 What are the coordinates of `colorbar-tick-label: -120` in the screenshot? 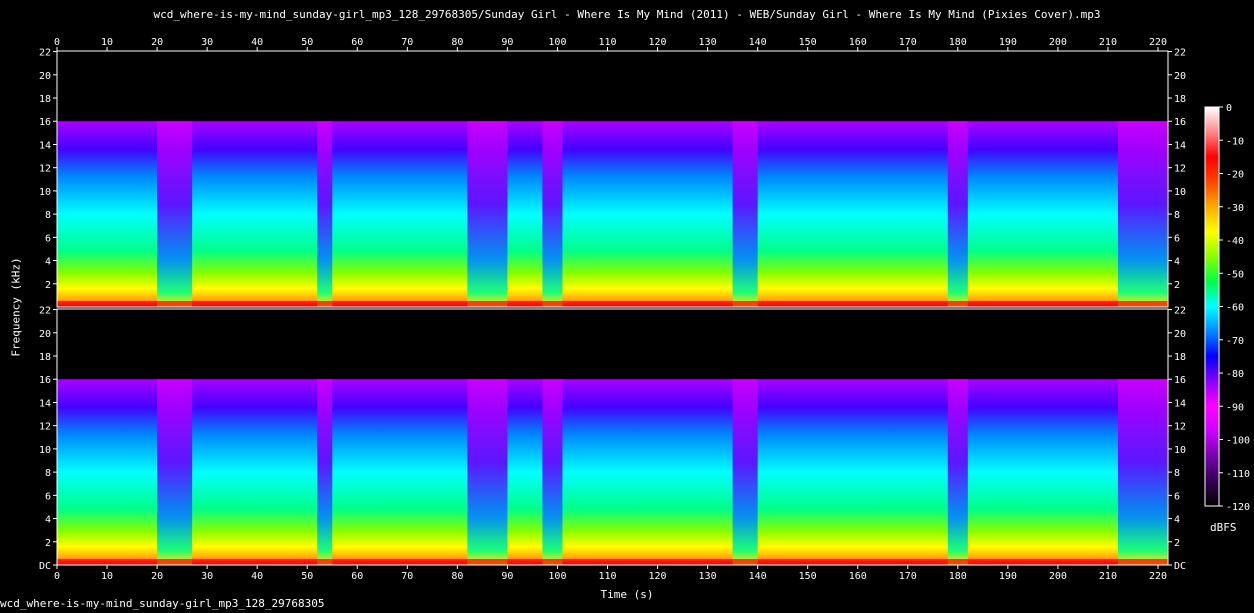 It's located at (1238, 507).